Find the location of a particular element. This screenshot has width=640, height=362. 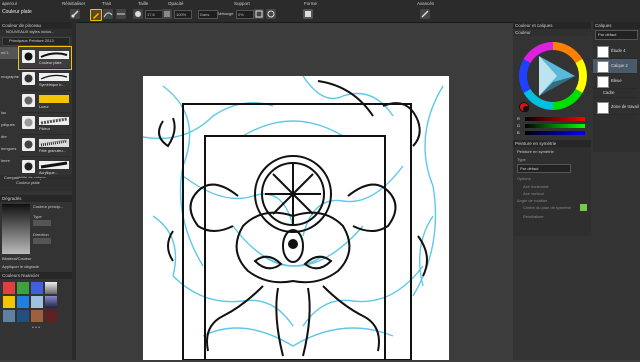

category-item: lus is located at coordinates (9, 113).